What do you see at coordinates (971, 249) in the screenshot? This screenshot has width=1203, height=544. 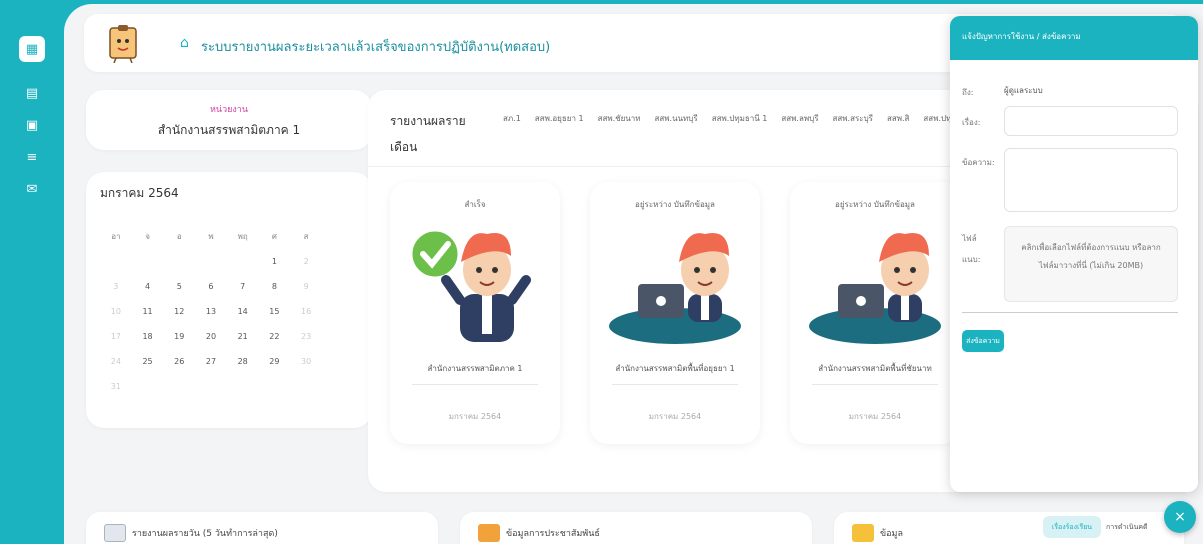 I see `attach-label: ไฟล์ แนบ:` at bounding box center [971, 249].